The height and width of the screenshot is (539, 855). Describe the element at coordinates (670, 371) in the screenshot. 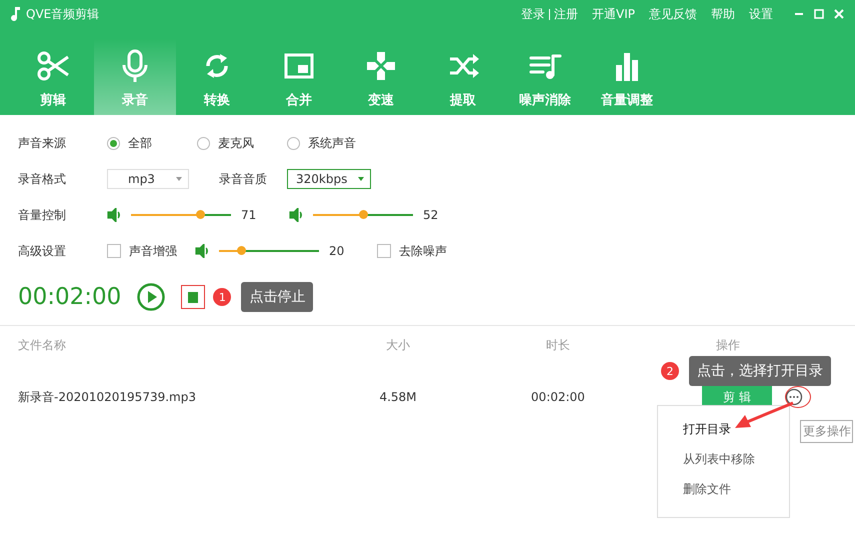

I see `step-badge: 2` at that location.